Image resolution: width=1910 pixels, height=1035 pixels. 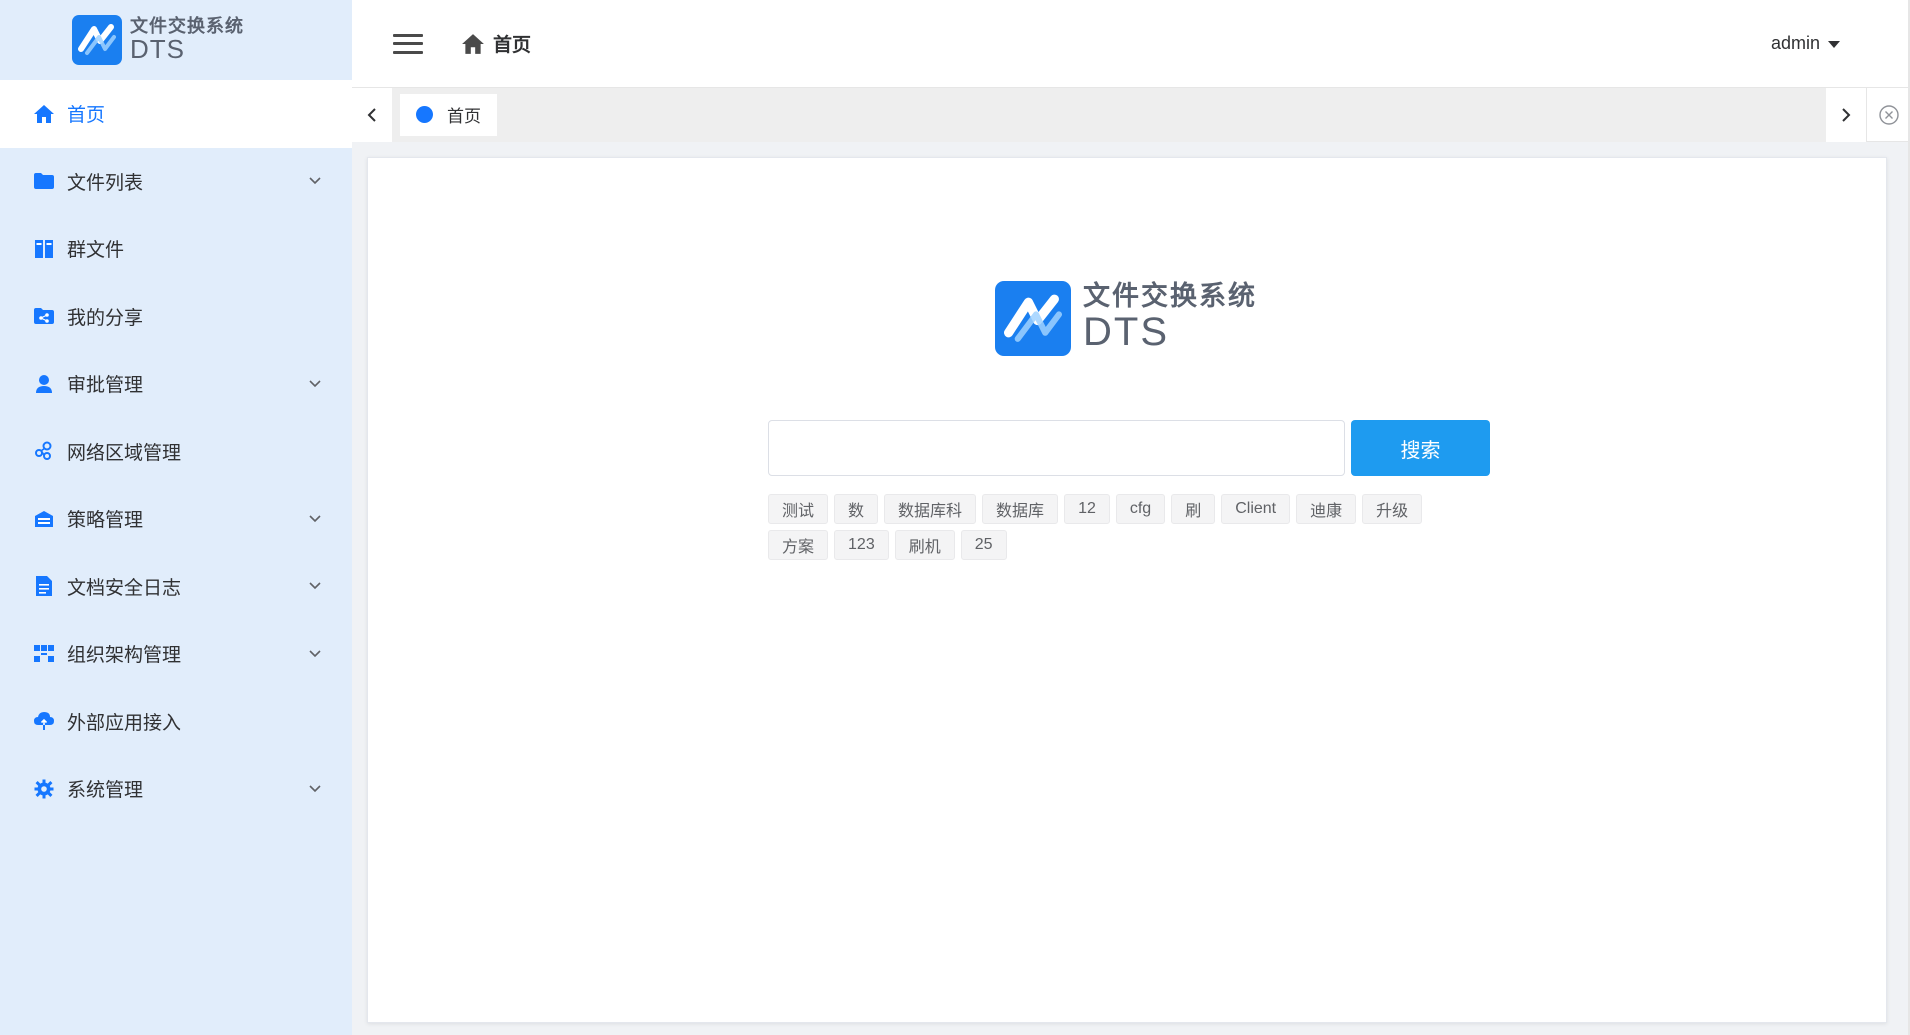 I want to click on breadcrumb-label: 首页, so click(x=512, y=45).